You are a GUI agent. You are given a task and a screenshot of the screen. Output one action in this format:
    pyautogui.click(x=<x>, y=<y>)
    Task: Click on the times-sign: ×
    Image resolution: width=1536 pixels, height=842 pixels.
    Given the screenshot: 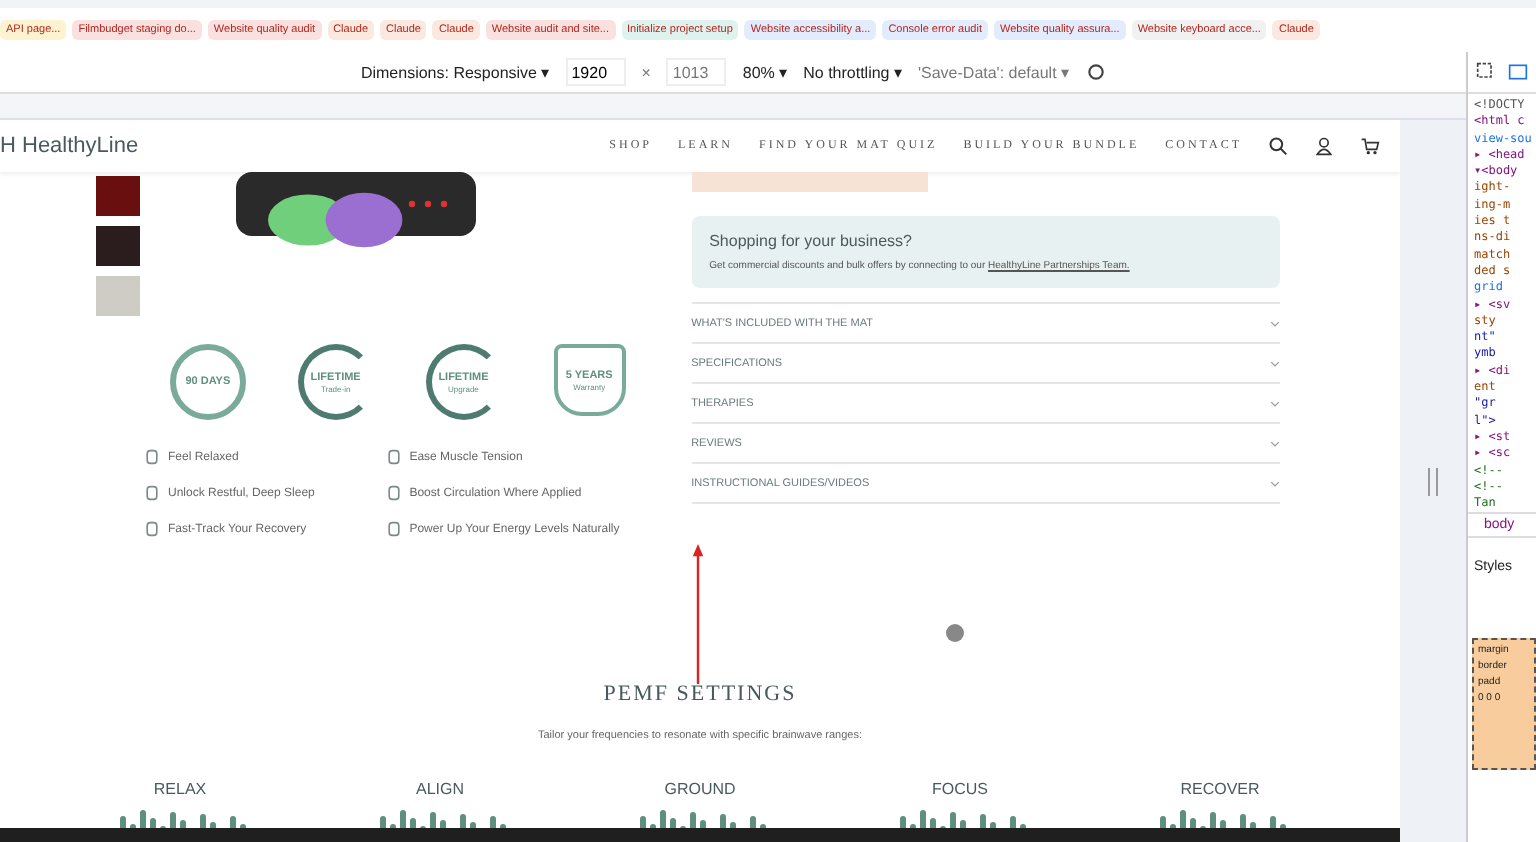 What is the action you would take?
    pyautogui.click(x=646, y=72)
    